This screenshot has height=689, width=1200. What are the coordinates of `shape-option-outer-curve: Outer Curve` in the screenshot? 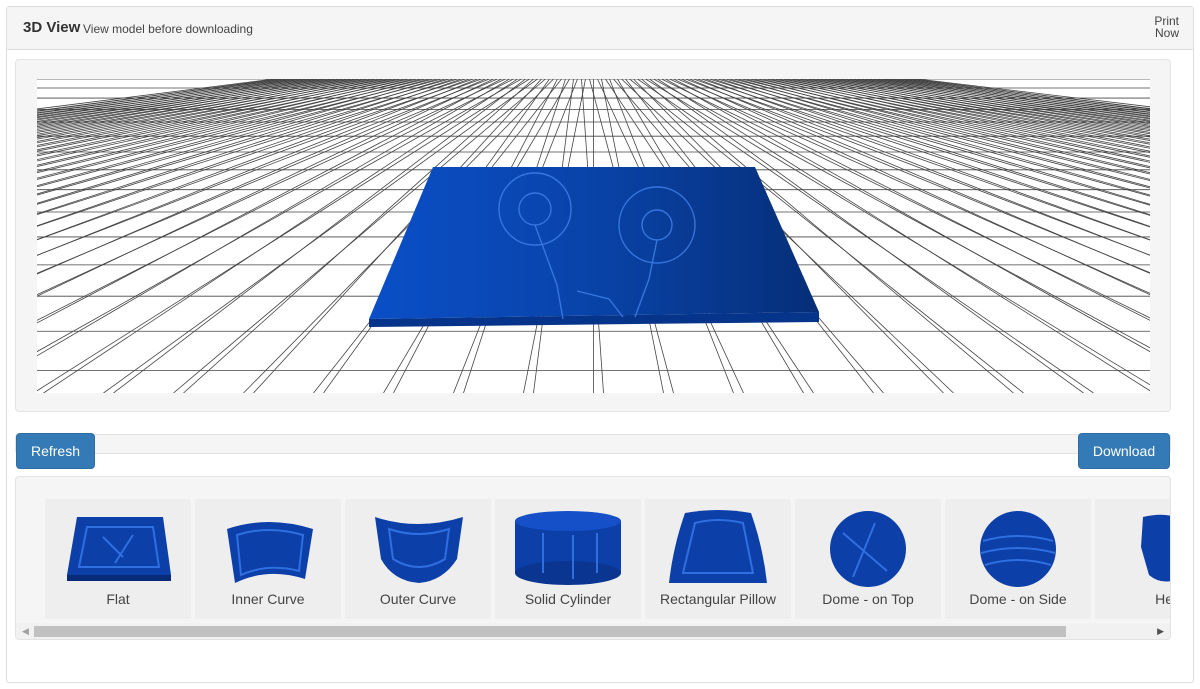 It's located at (418, 559).